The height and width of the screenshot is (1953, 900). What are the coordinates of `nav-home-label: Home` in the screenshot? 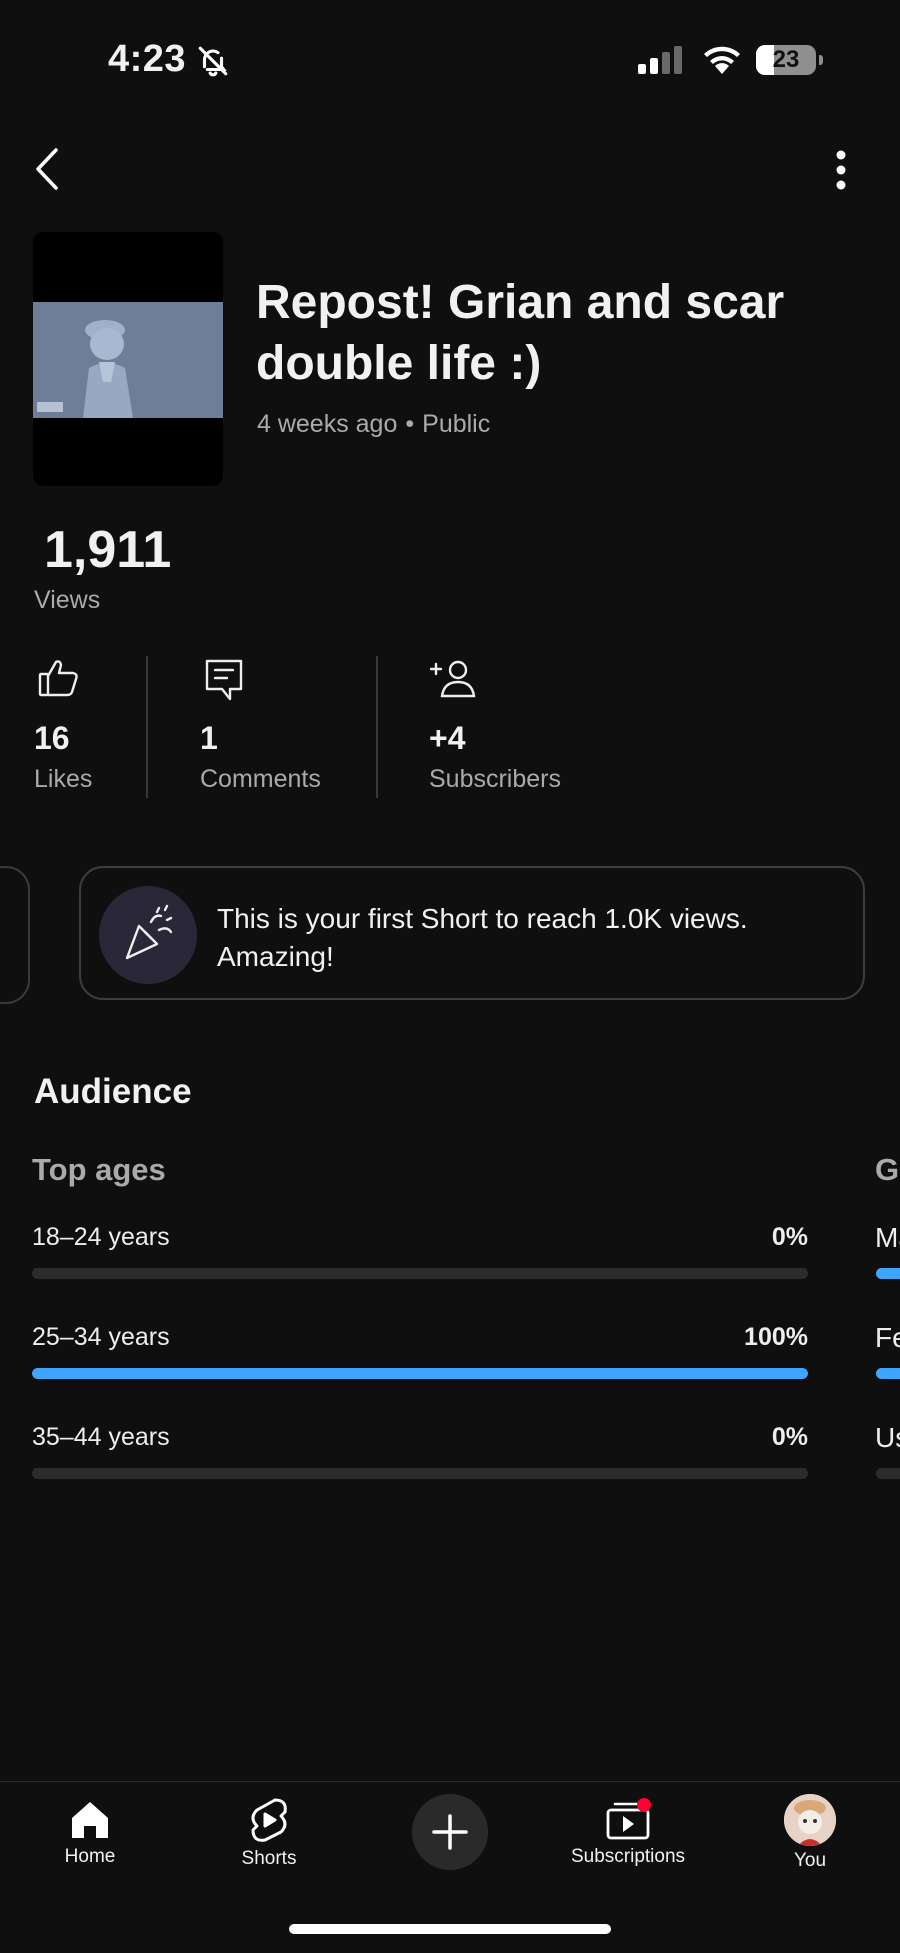 It's located at (90, 1856).